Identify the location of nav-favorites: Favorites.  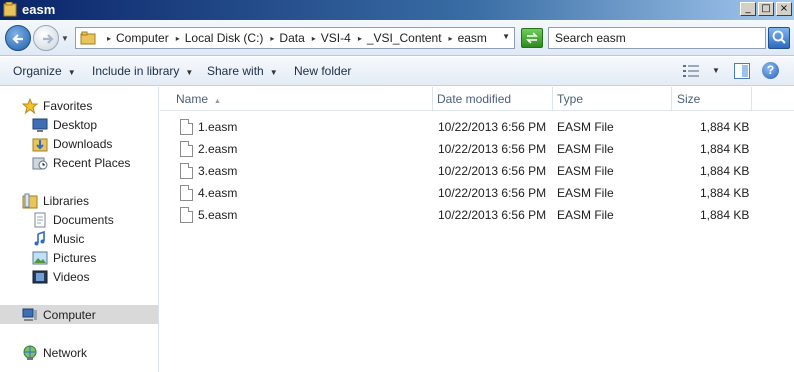
(79, 105).